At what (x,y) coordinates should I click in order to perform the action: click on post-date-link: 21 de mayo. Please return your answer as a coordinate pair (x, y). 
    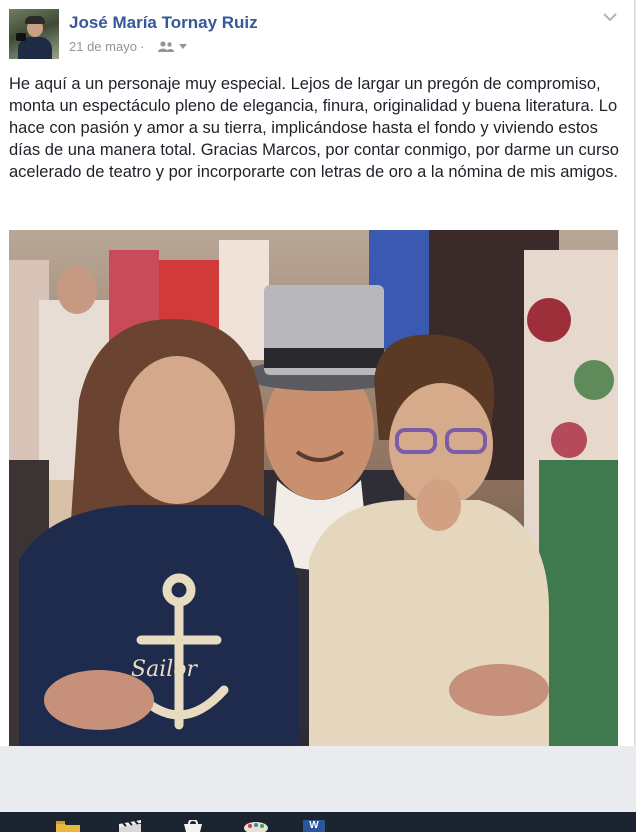
    Looking at the image, I should click on (103, 46).